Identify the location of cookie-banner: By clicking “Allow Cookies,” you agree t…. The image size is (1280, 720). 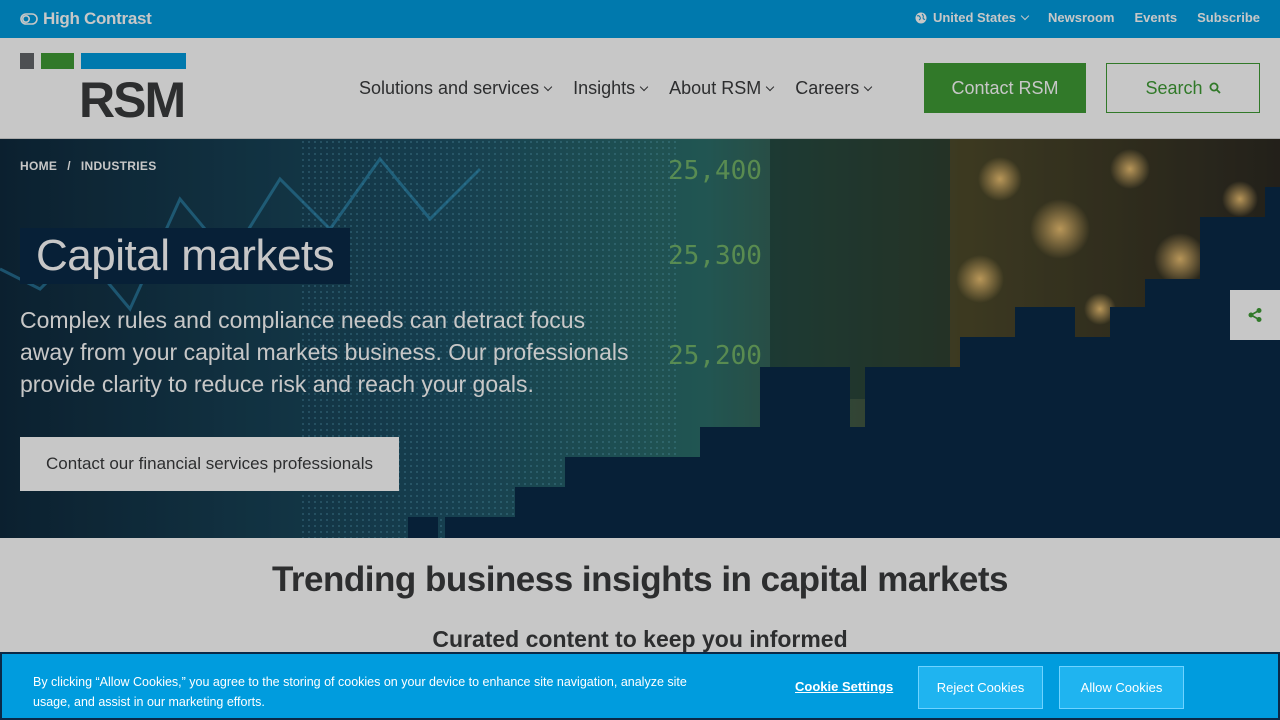
(640, 686).